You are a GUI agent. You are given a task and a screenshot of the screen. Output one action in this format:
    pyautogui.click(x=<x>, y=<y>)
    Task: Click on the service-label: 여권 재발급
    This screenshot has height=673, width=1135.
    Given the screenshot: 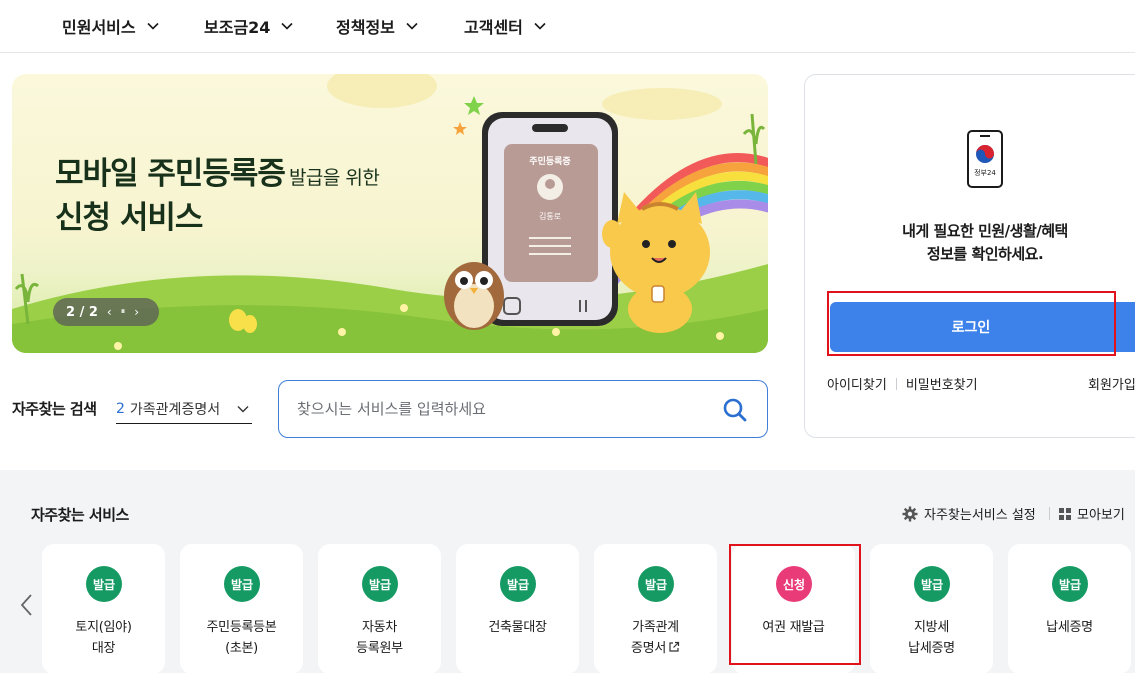 What is the action you would take?
    pyautogui.click(x=793, y=627)
    